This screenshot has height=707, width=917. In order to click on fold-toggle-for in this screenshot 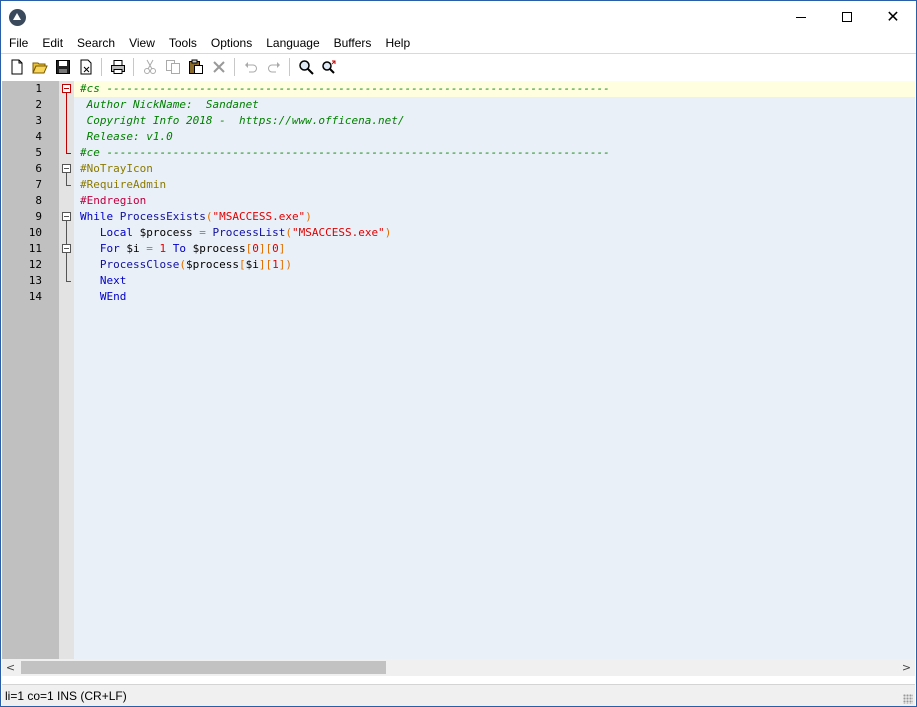, I will do `click(66, 248)`.